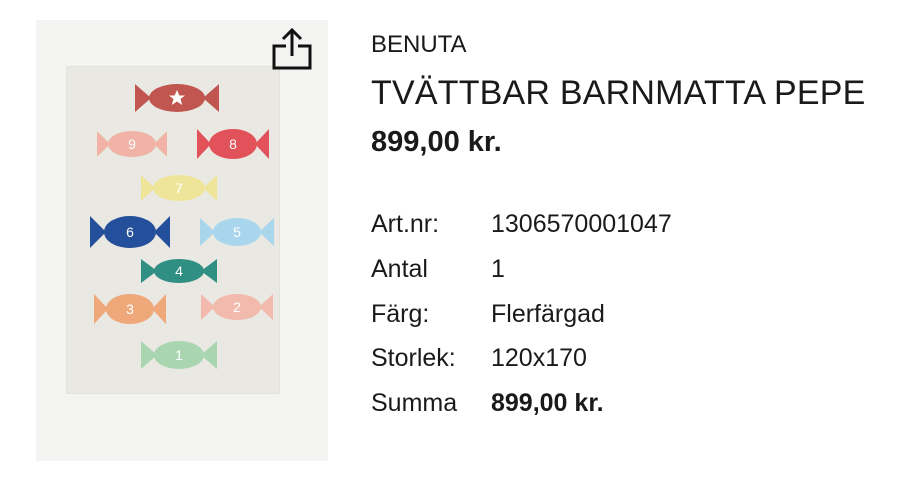 The width and height of the screenshot is (900, 478). Describe the element at coordinates (182, 226) in the screenshot. I see `rug-pattern: 9 8 7 6 5 4 3 2 1` at that location.